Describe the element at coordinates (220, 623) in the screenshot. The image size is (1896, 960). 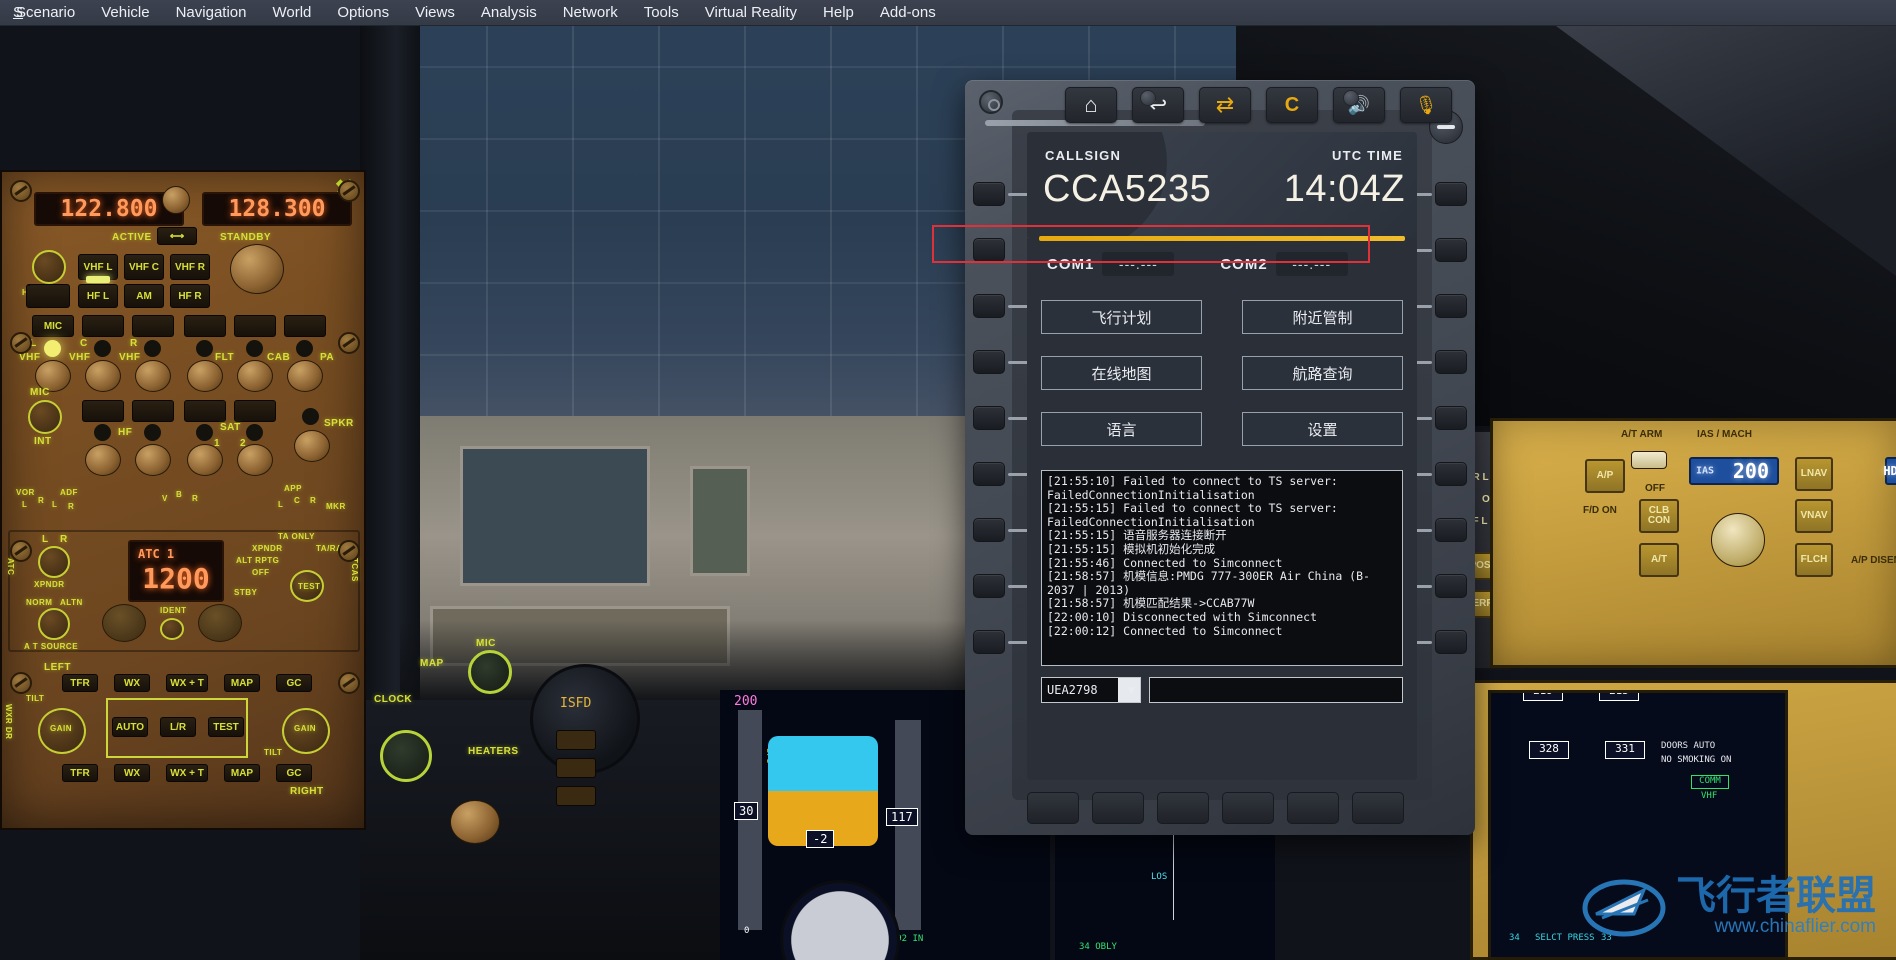
I see `xpndr-code-knob-right` at that location.